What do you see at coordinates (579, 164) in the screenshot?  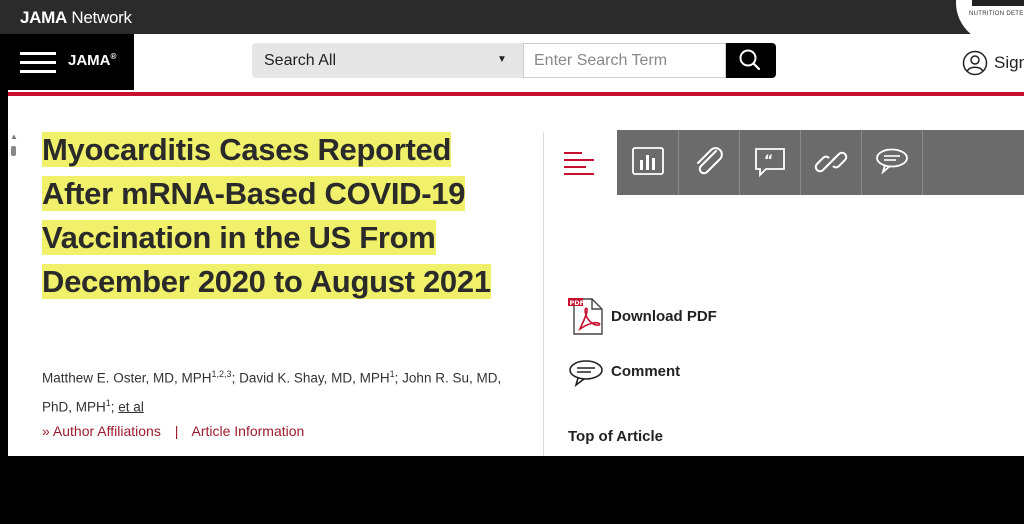 I see `table-of-contents-icon` at bounding box center [579, 164].